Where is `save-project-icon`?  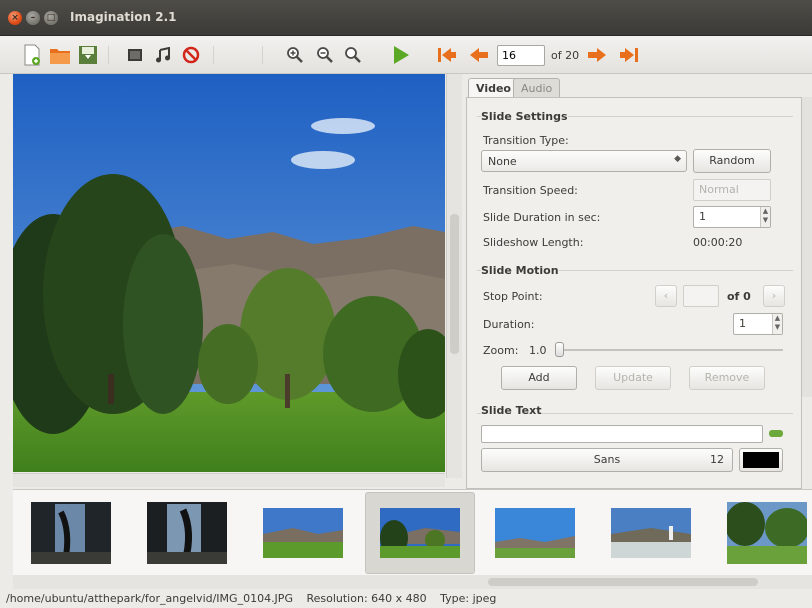
save-project-icon is located at coordinates (88, 55).